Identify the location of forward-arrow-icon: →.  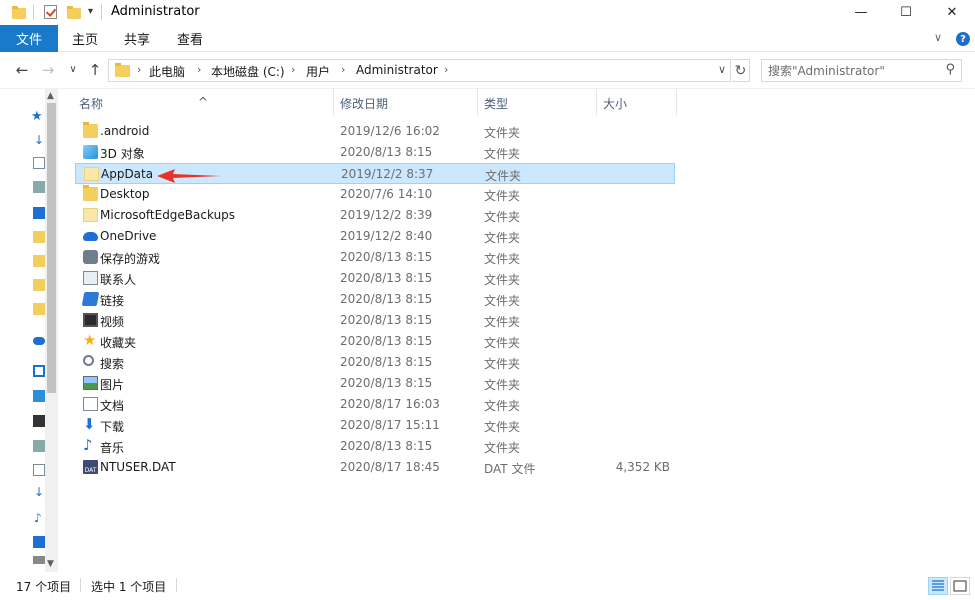
(48, 70).